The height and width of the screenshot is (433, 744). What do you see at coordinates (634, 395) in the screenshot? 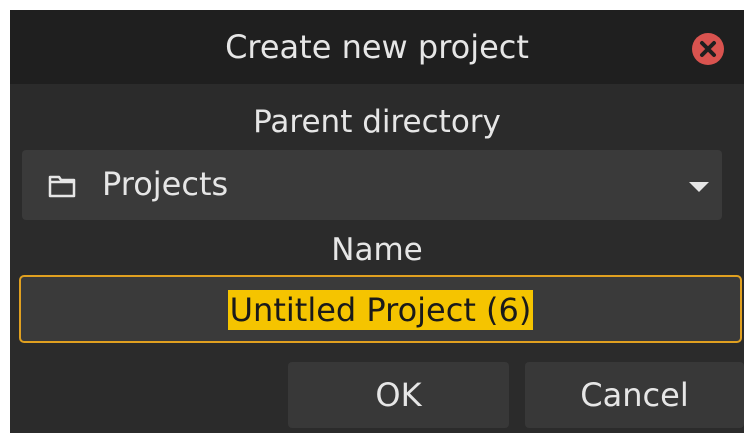
I see `cancel-button: Cancel` at bounding box center [634, 395].